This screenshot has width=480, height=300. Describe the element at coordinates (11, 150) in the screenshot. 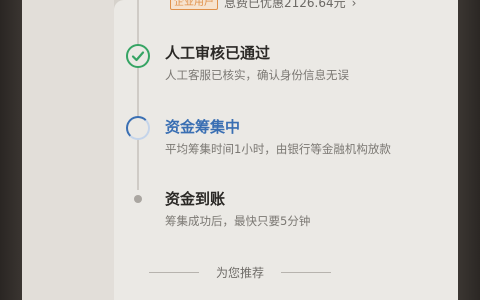

I see `device-bezel-left` at that location.